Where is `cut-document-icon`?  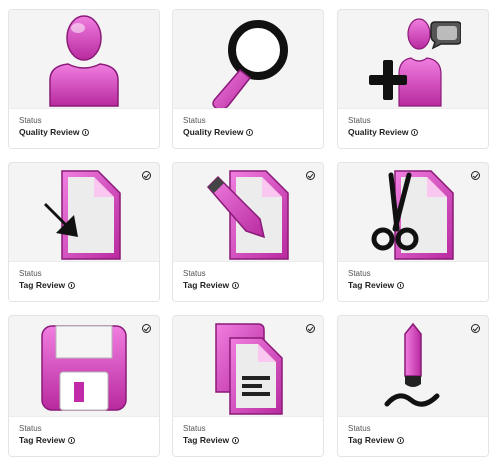
cut-document-icon is located at coordinates (412, 215).